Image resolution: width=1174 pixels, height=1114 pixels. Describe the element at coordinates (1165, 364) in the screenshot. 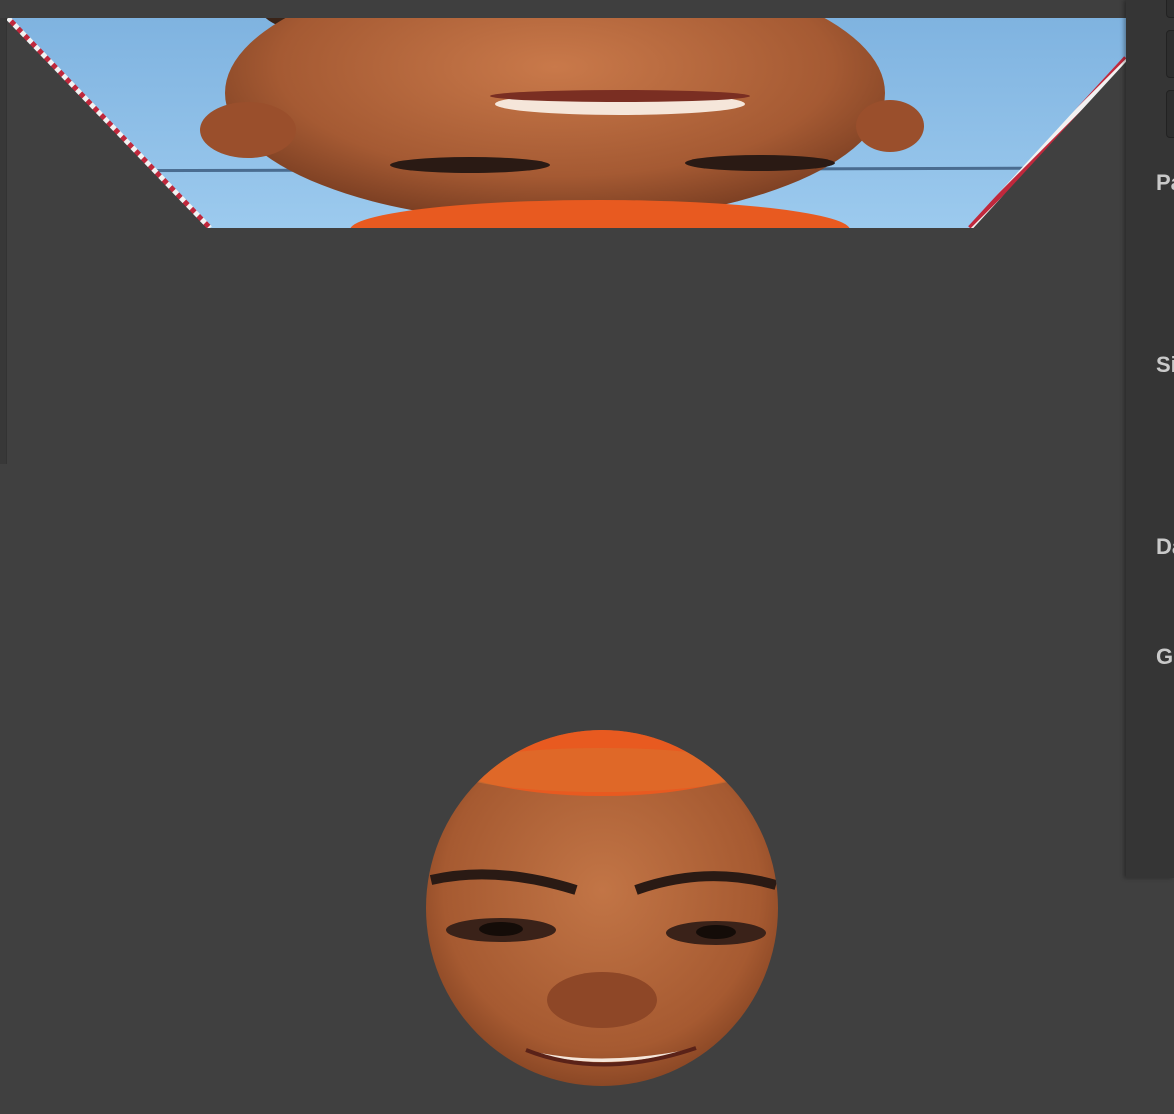

I see `section-label-si: Si` at that location.